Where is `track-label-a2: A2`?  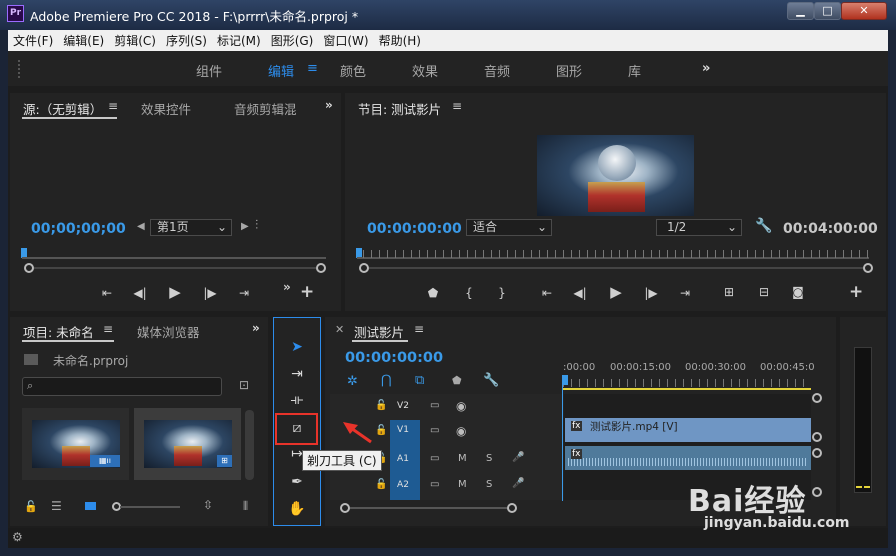 track-label-a2: A2 is located at coordinates (403, 485).